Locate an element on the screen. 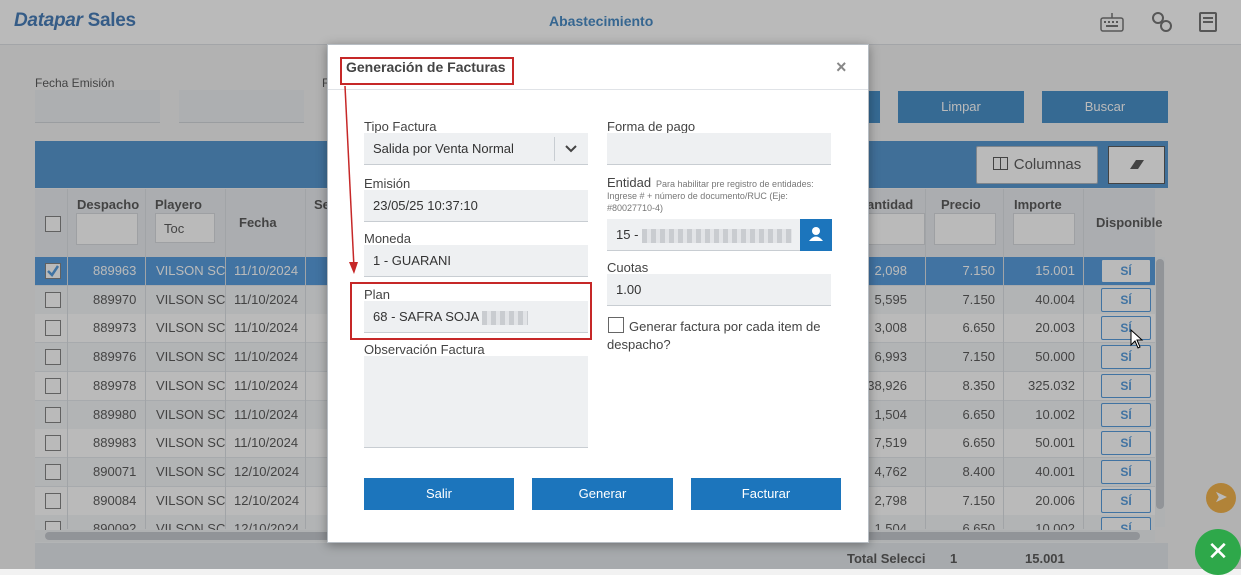 Image resolution: width=1241 pixels, height=575 pixels. generar-button: Generar is located at coordinates (602, 494).